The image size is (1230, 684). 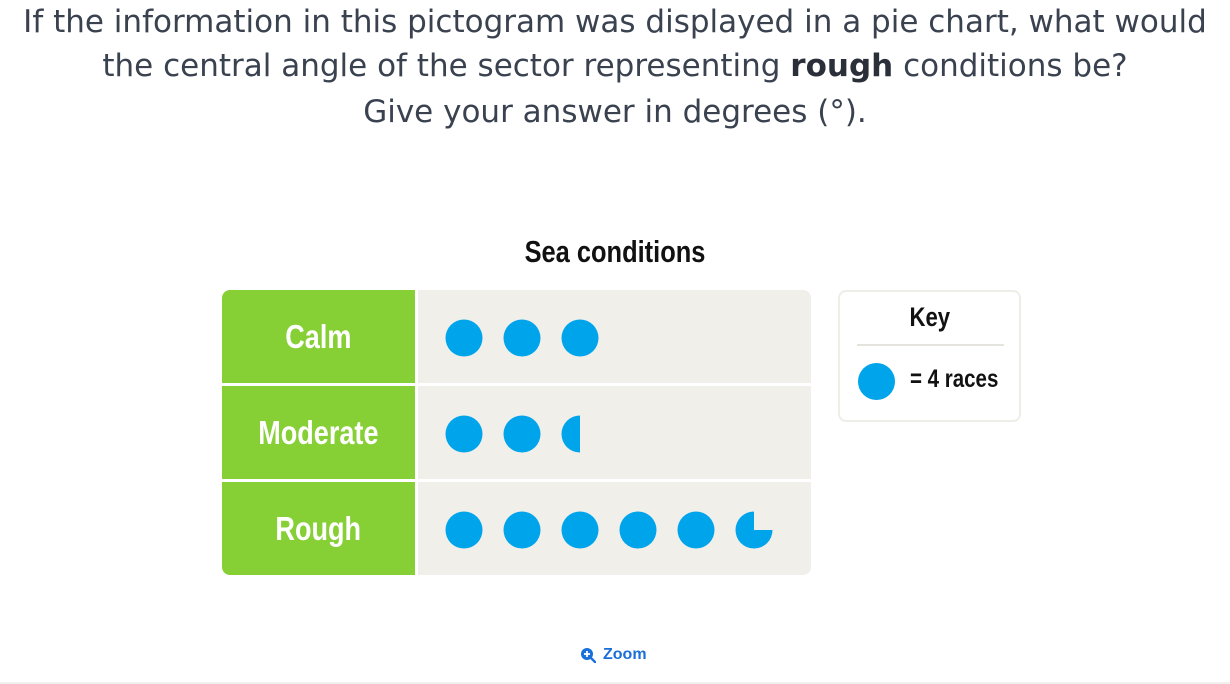 I want to click on icons-svg-calm, so click(x=522, y=338).